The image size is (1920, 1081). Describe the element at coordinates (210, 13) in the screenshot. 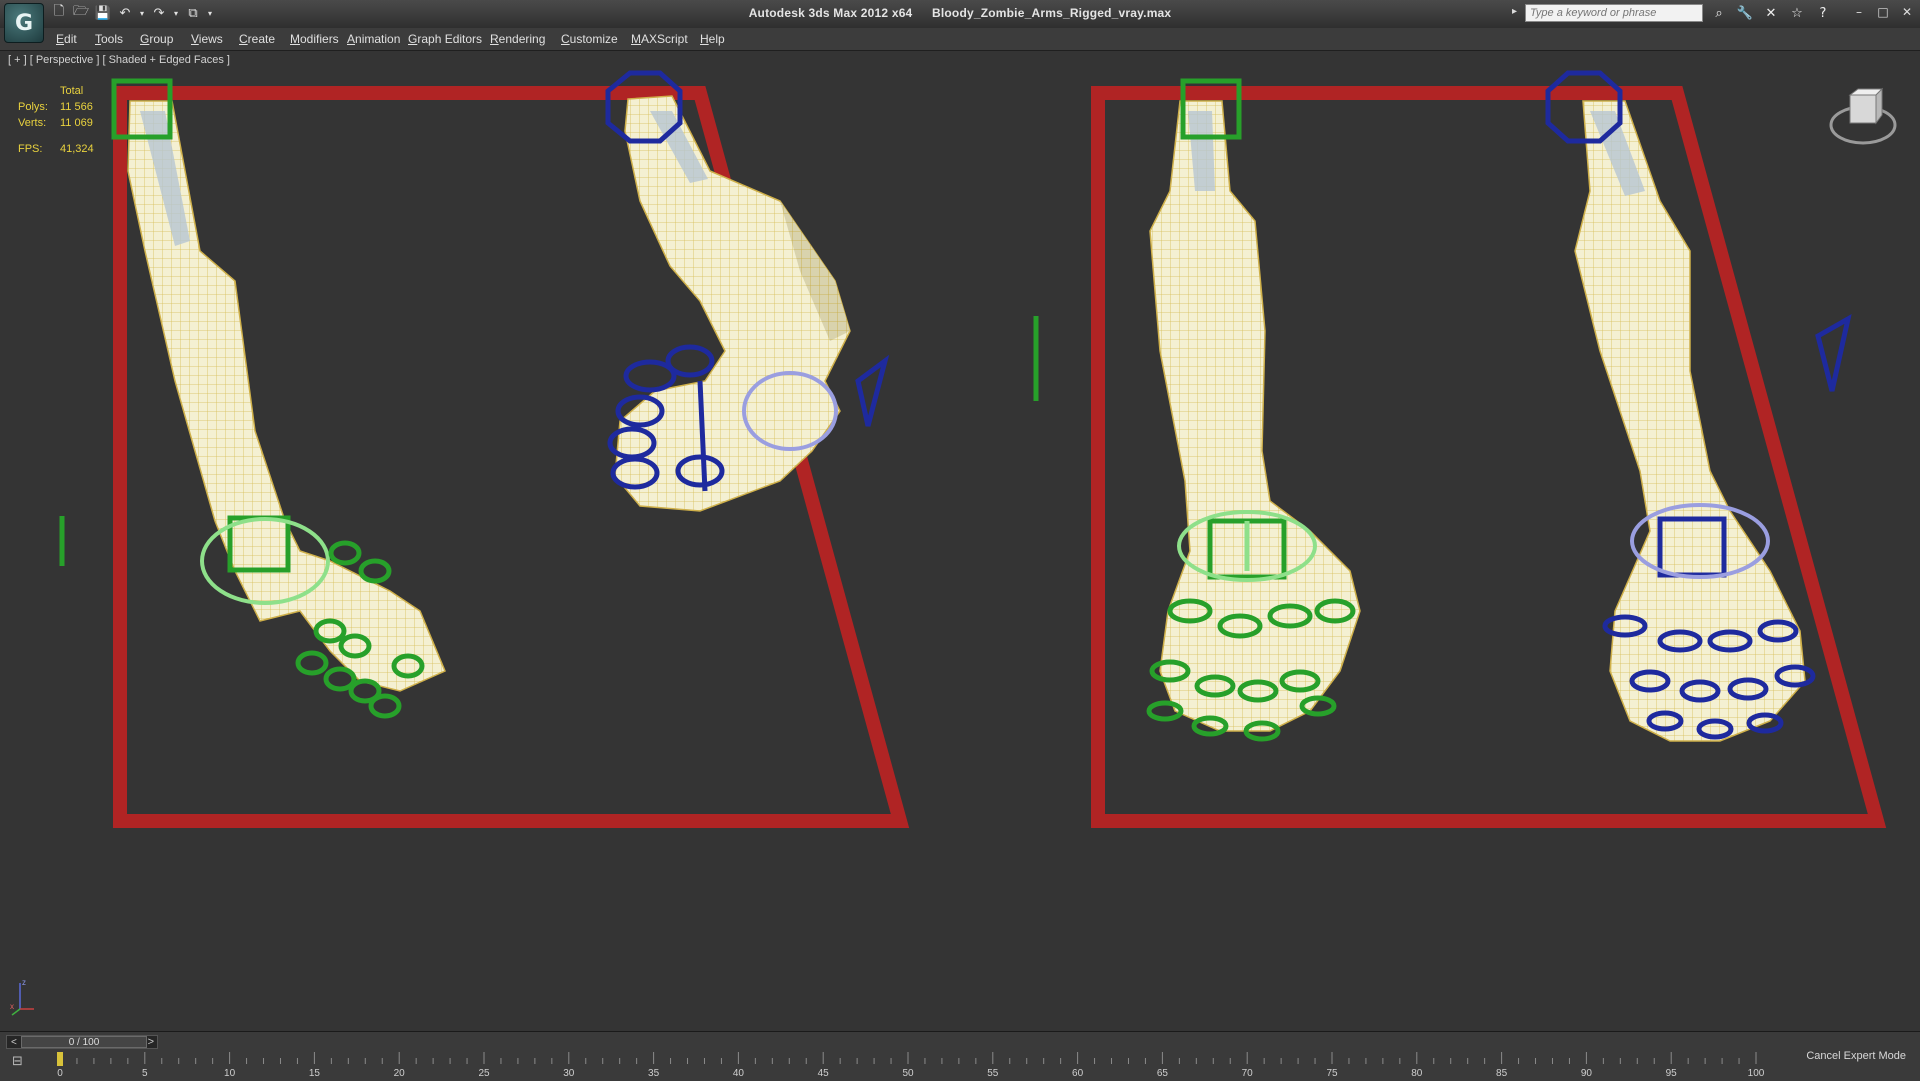

I see `customize-dropdown-icon: ▾` at that location.